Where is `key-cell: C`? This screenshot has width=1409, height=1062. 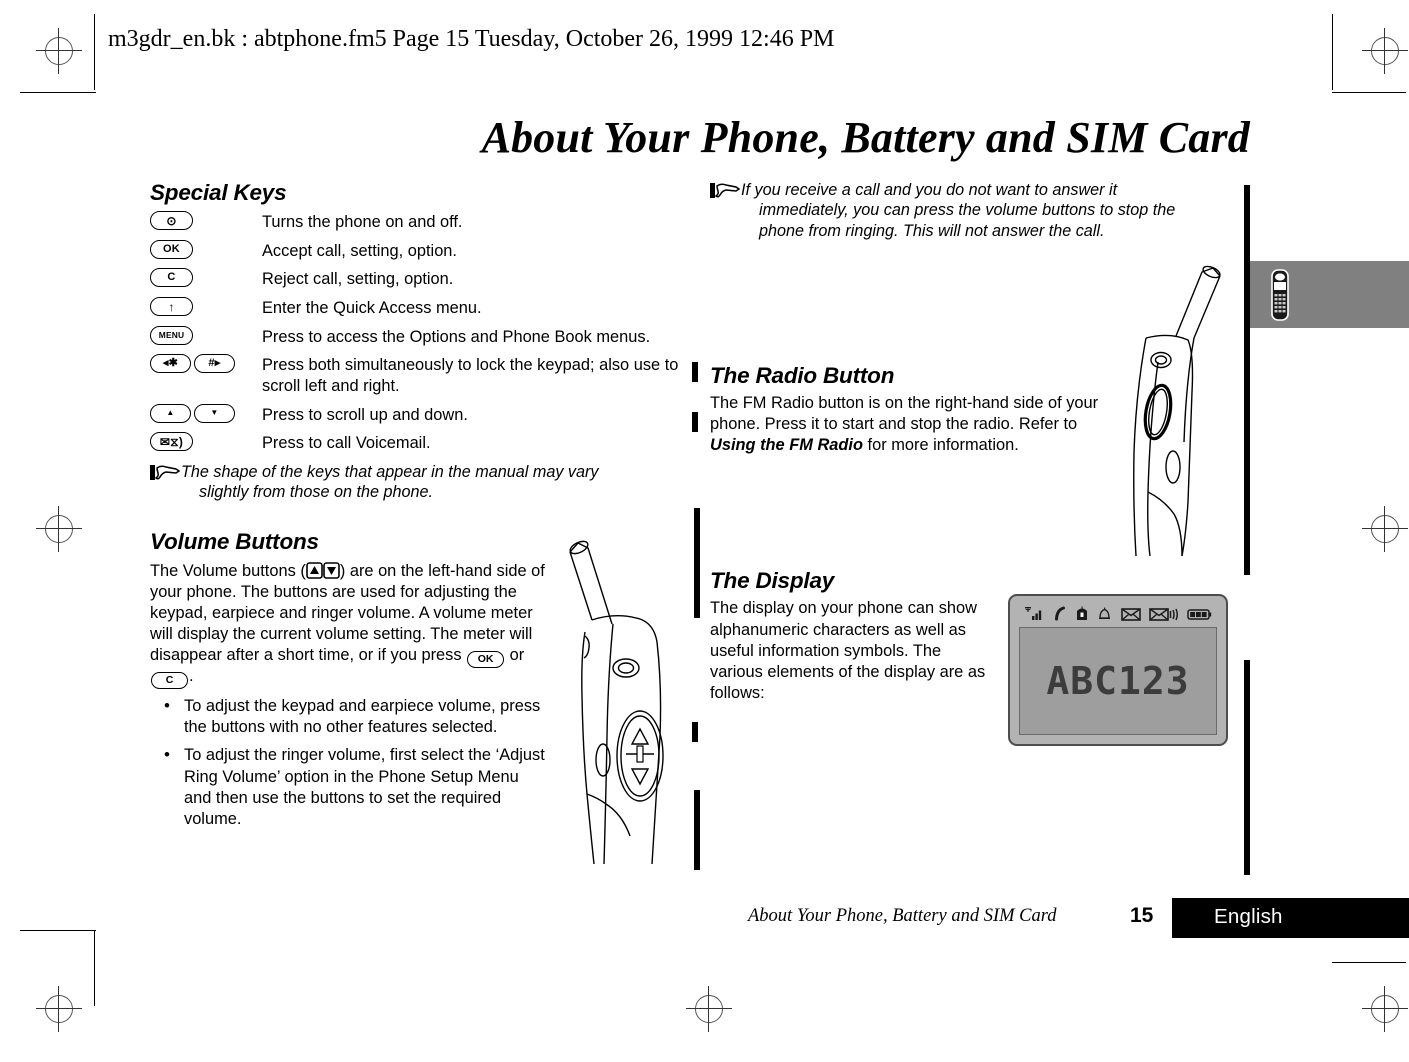
key-cell: C is located at coordinates (206, 281).